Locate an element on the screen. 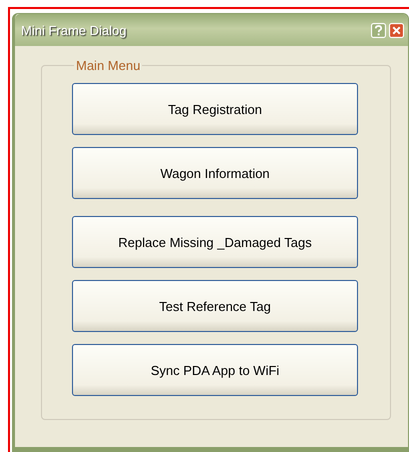  menu-button: Wagon Information is located at coordinates (215, 173).